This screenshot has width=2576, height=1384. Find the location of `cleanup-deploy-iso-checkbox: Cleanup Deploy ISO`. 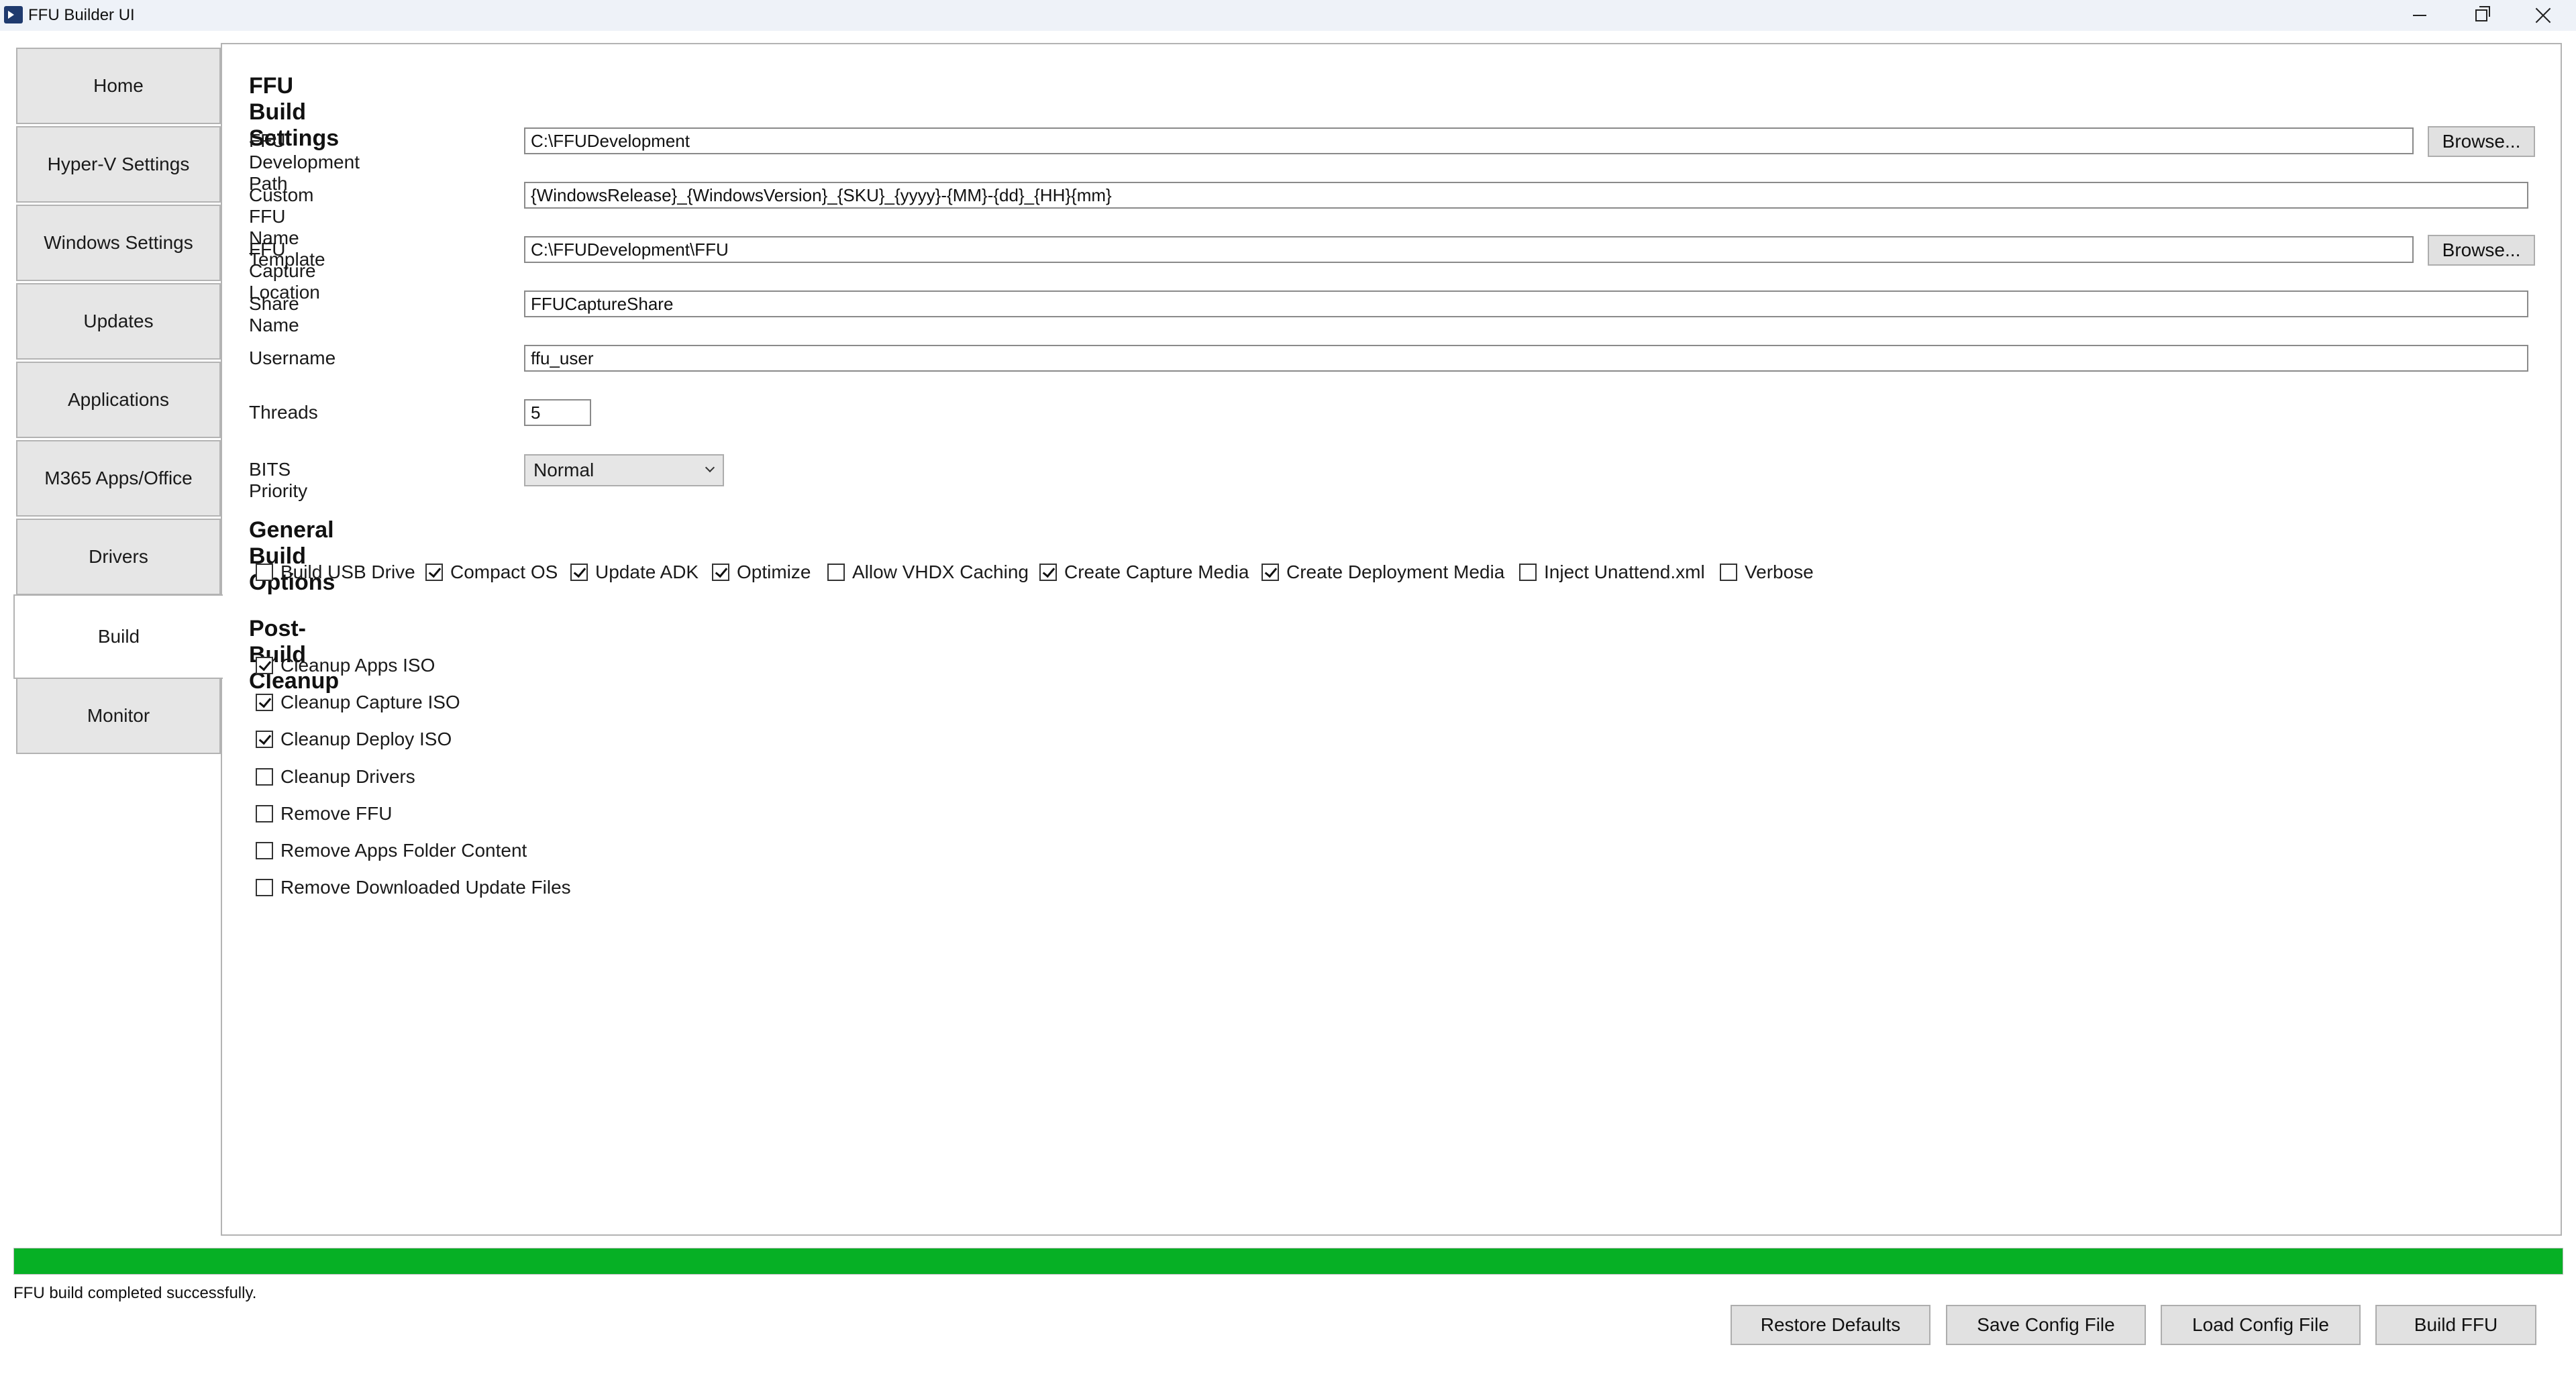

cleanup-deploy-iso-checkbox: Cleanup Deploy ISO is located at coordinates (354, 739).